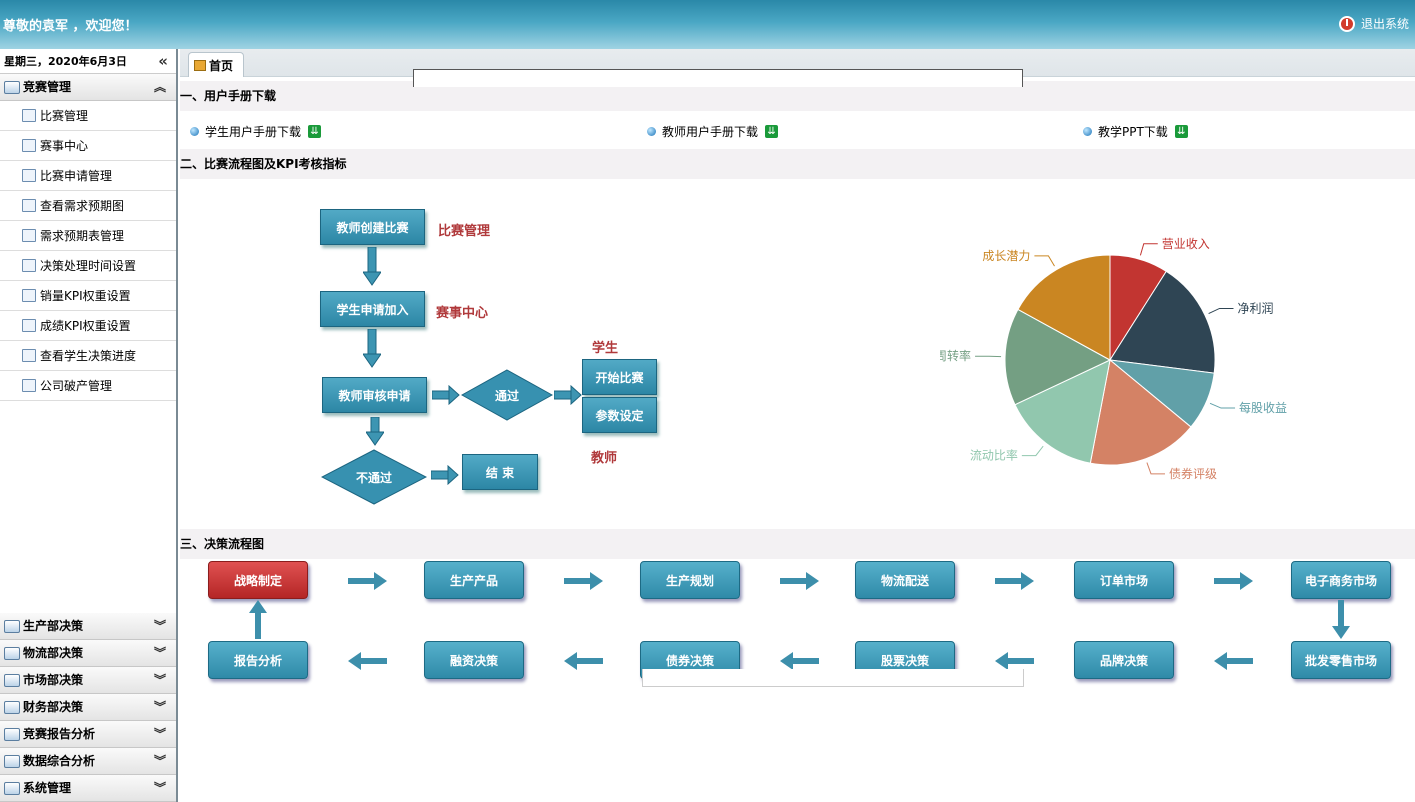  I want to click on decision-step: 物流配送, so click(905, 580).